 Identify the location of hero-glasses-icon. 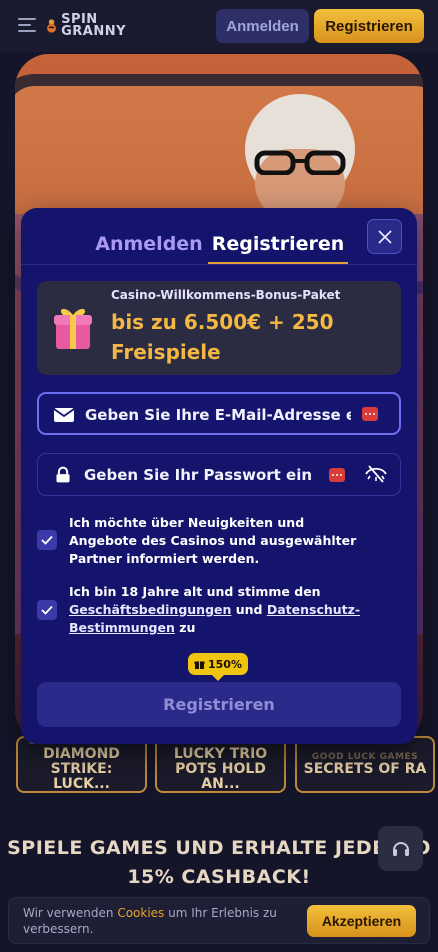
(300, 162).